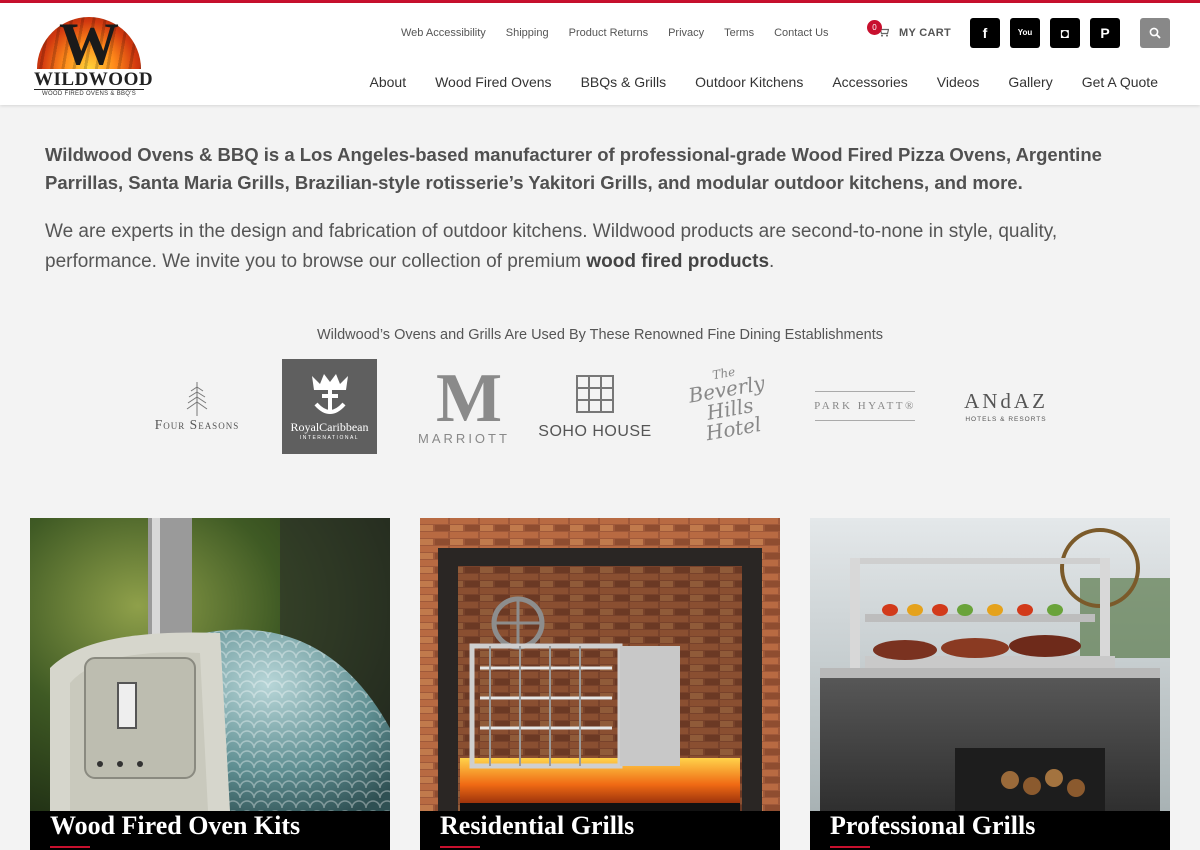  Describe the element at coordinates (94, 79) in the screenshot. I see `logo-name: WILDWOOD` at that location.